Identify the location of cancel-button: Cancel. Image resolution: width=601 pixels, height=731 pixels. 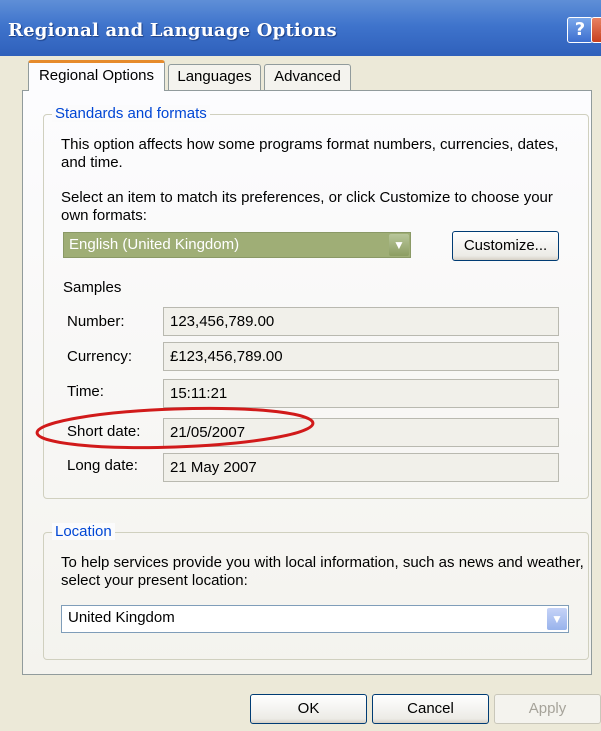
(430, 709).